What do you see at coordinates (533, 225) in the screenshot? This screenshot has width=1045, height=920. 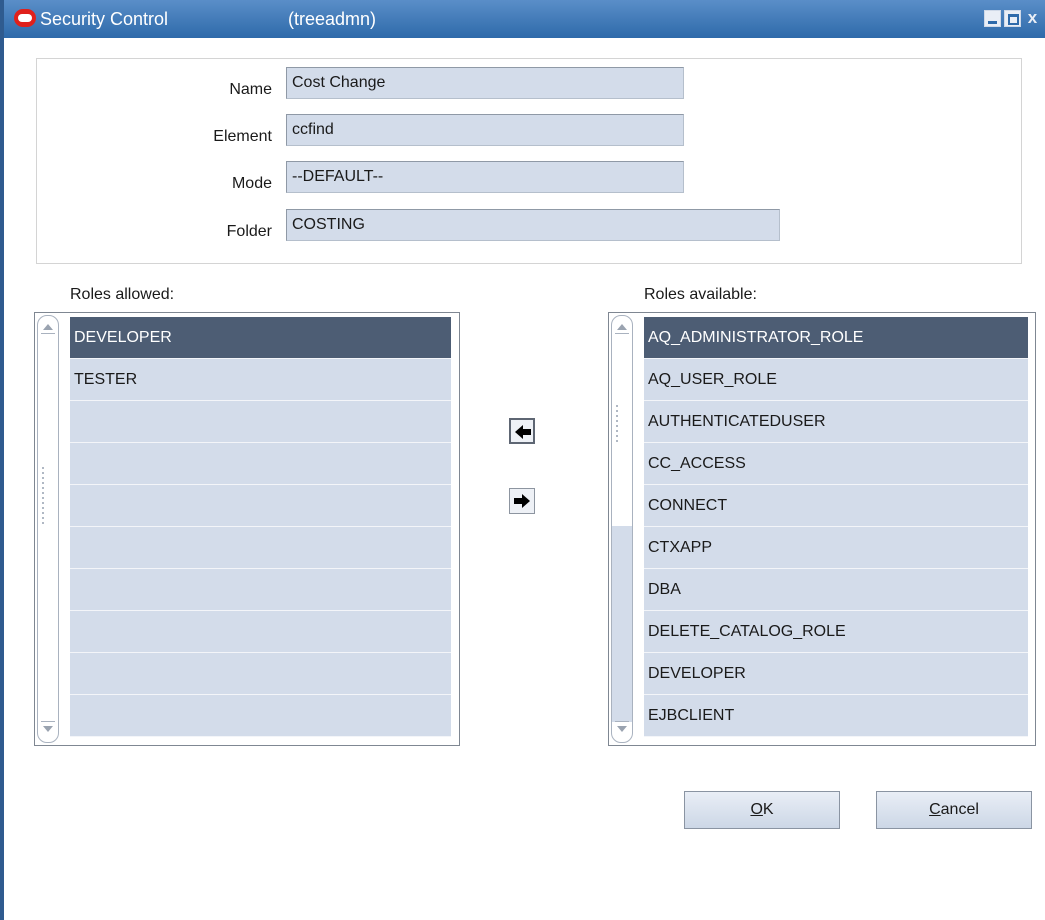 I see `folder-field: COSTING` at bounding box center [533, 225].